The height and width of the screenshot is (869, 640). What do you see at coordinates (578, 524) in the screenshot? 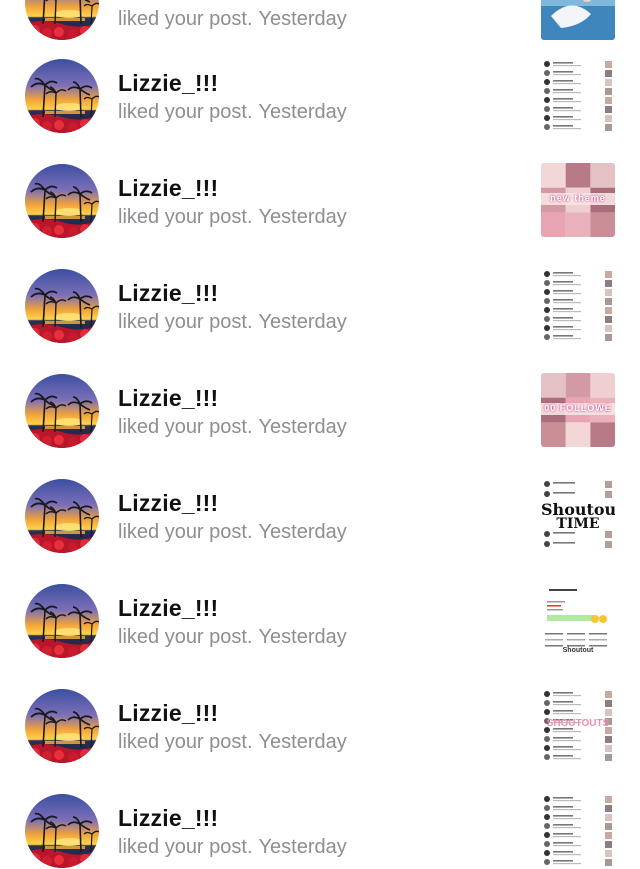
I see `thumbnail-caption: TIME` at bounding box center [578, 524].